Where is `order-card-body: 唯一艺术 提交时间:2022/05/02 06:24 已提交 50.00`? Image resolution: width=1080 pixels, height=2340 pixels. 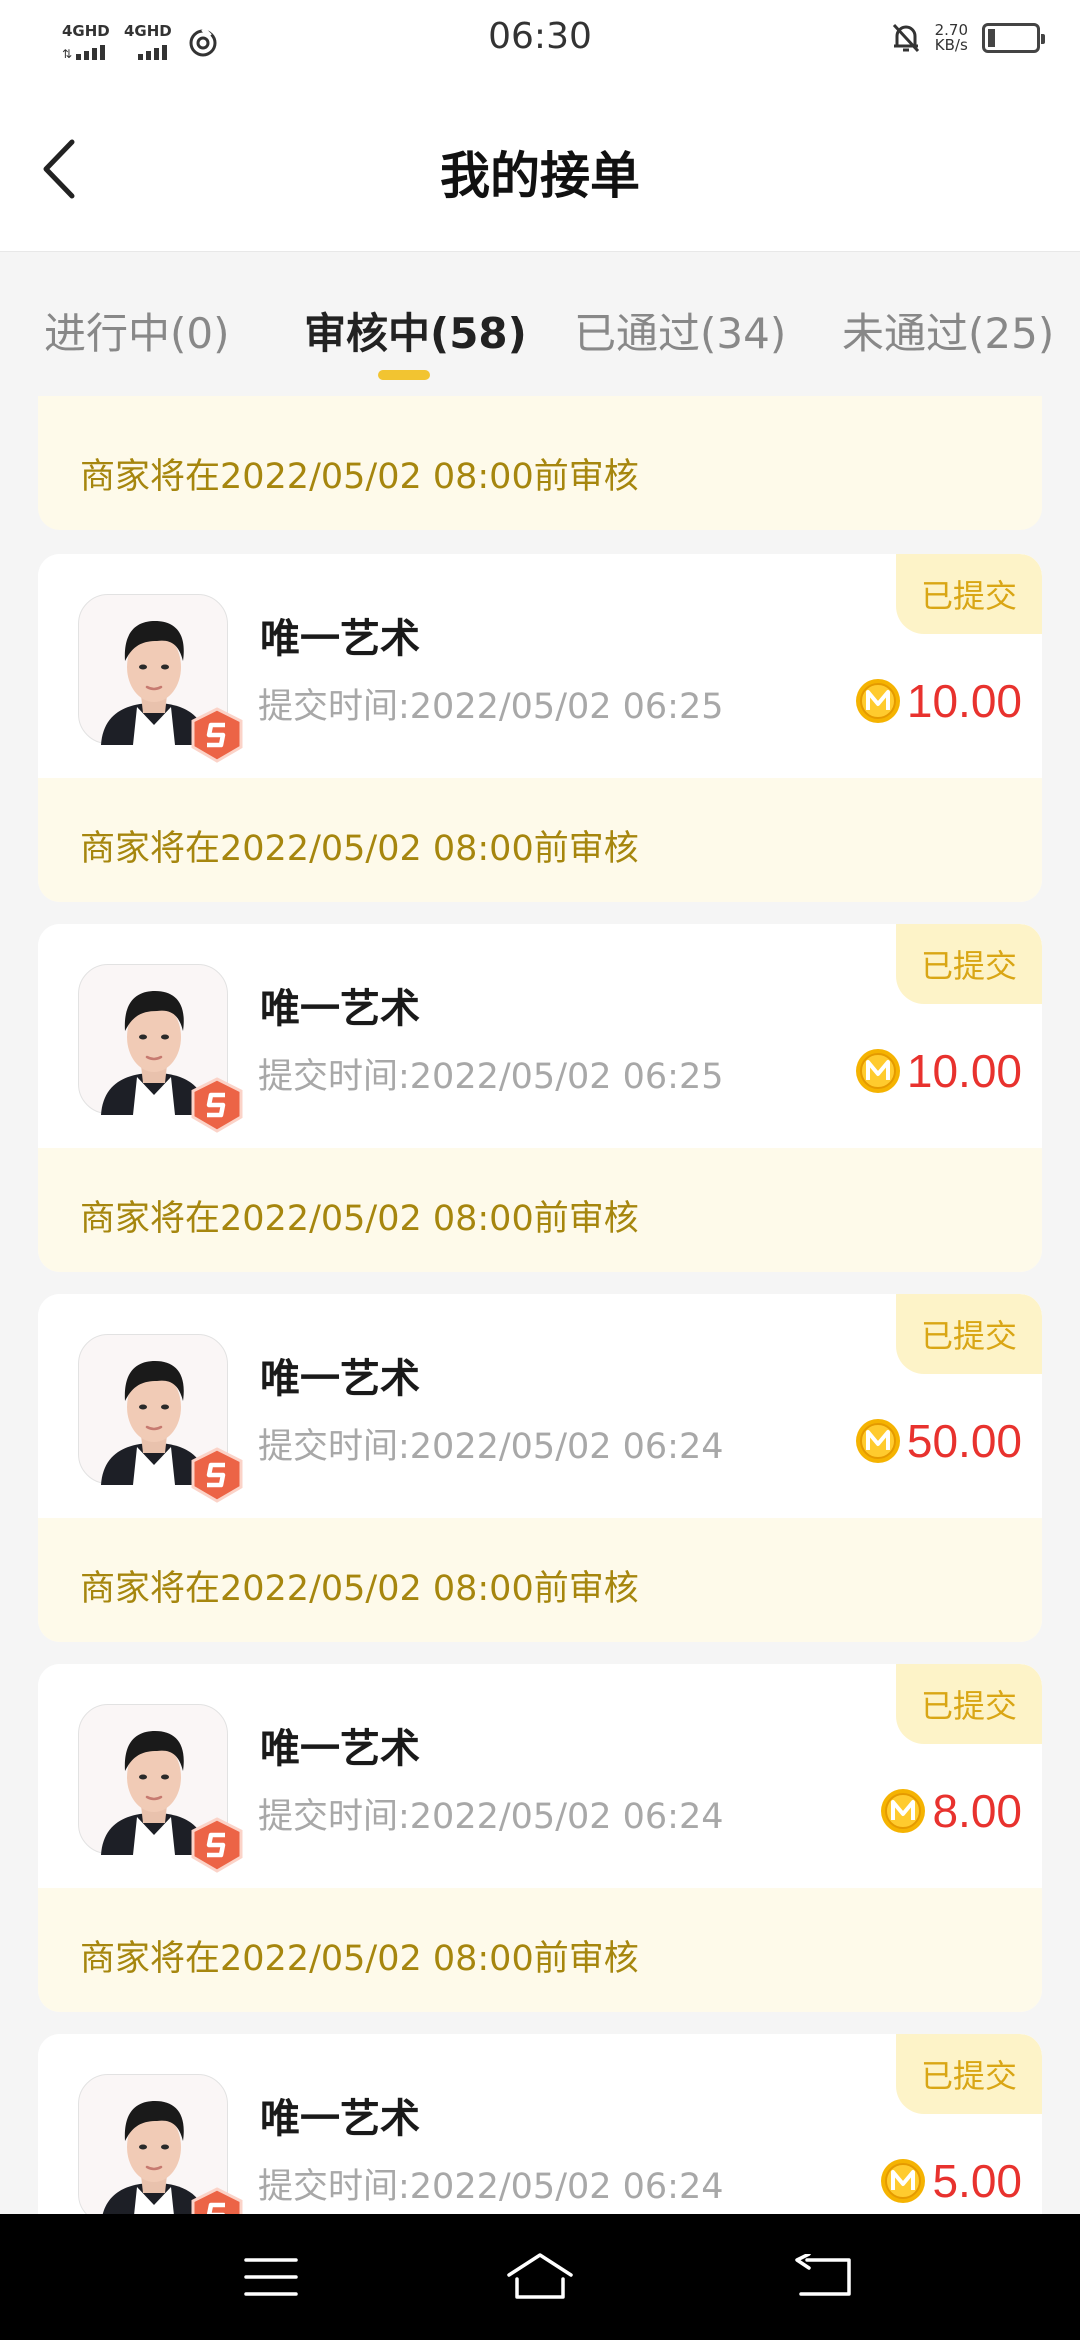
order-card-body: 唯一艺术 提交时间:2022/05/02 06:24 已提交 50.00 is located at coordinates (540, 1406).